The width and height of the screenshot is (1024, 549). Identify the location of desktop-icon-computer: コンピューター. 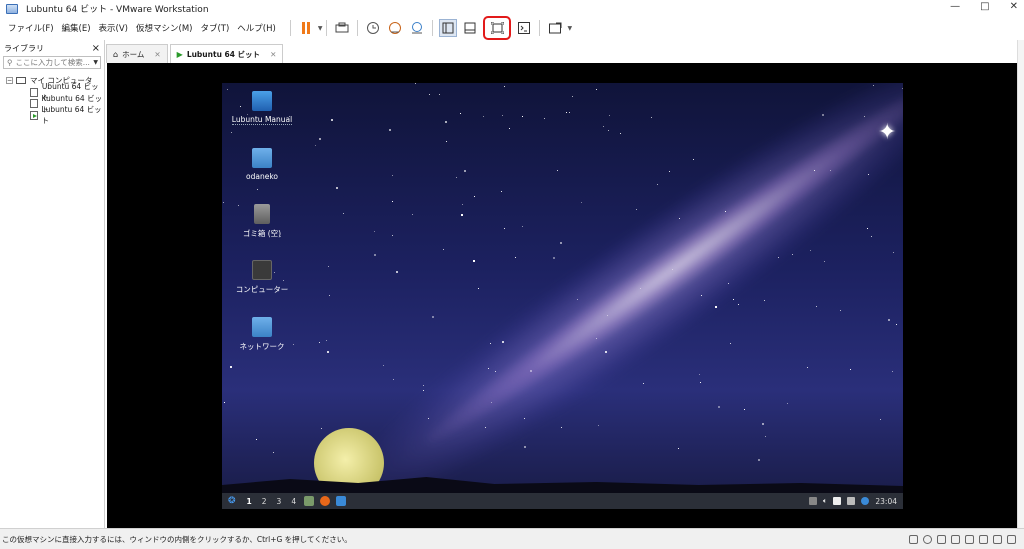
(262, 277).